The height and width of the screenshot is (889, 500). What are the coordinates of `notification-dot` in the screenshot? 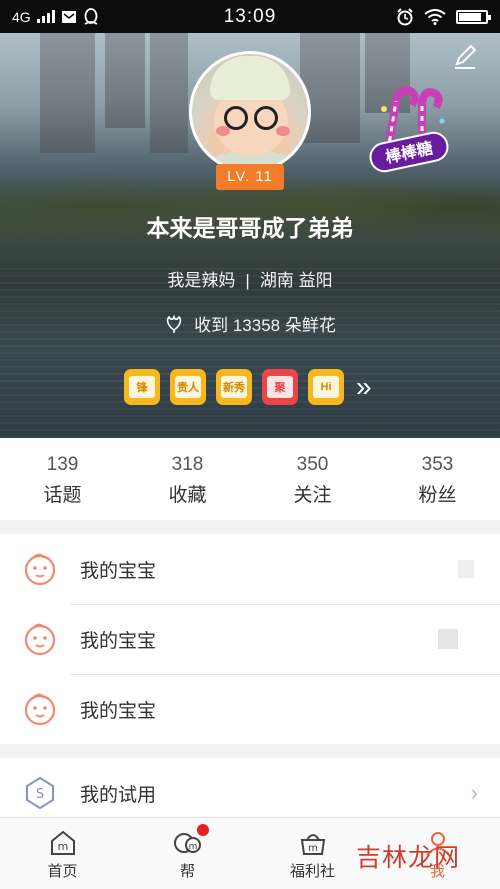 It's located at (203, 830).